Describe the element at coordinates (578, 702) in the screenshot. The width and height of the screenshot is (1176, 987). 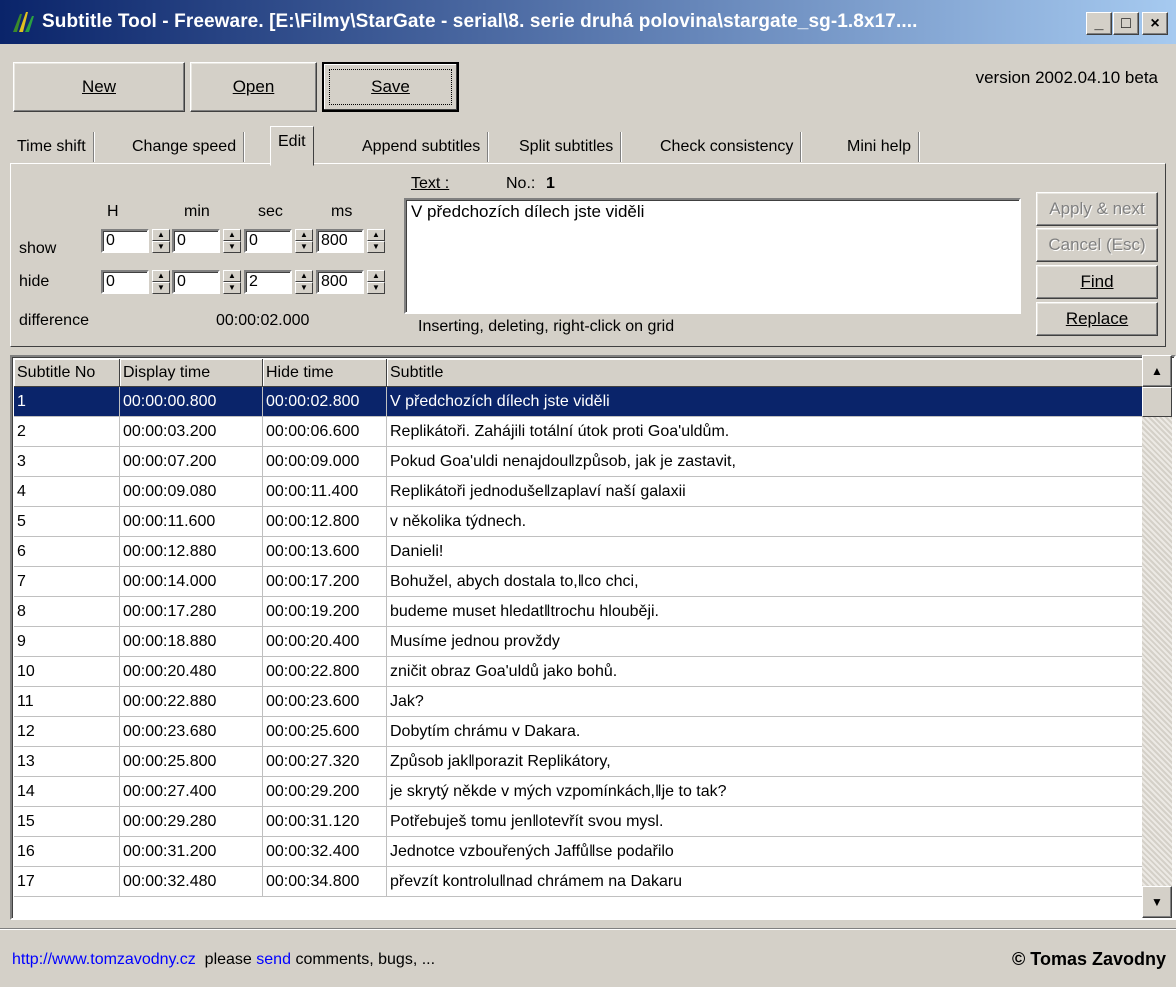
I see `table-row: 11 00:00:22.880 00:00:23.600 Jak?` at that location.